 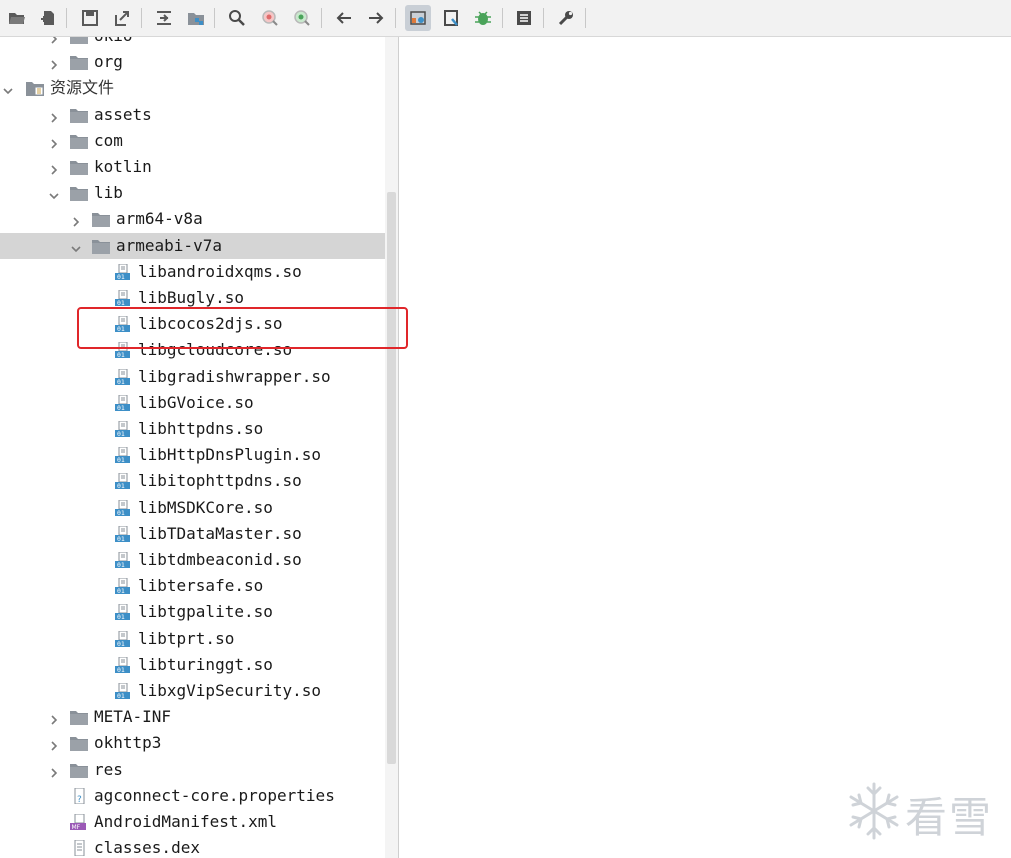 I want to click on search-button, so click(x=237, y=18).